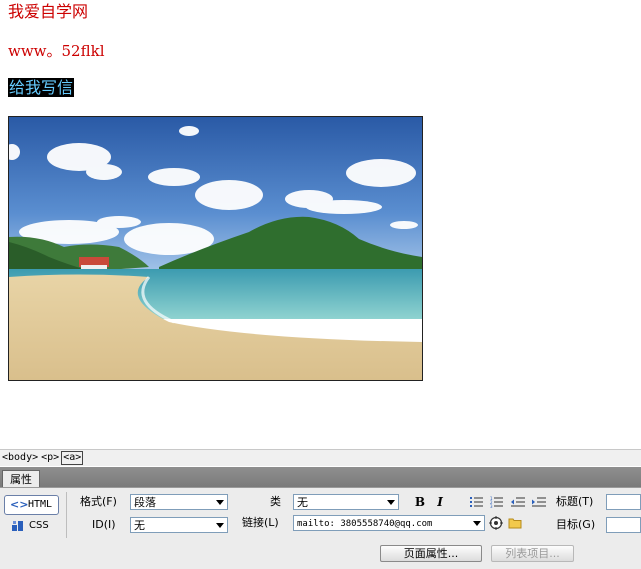  What do you see at coordinates (623, 525) in the screenshot?
I see `target-input` at bounding box center [623, 525].